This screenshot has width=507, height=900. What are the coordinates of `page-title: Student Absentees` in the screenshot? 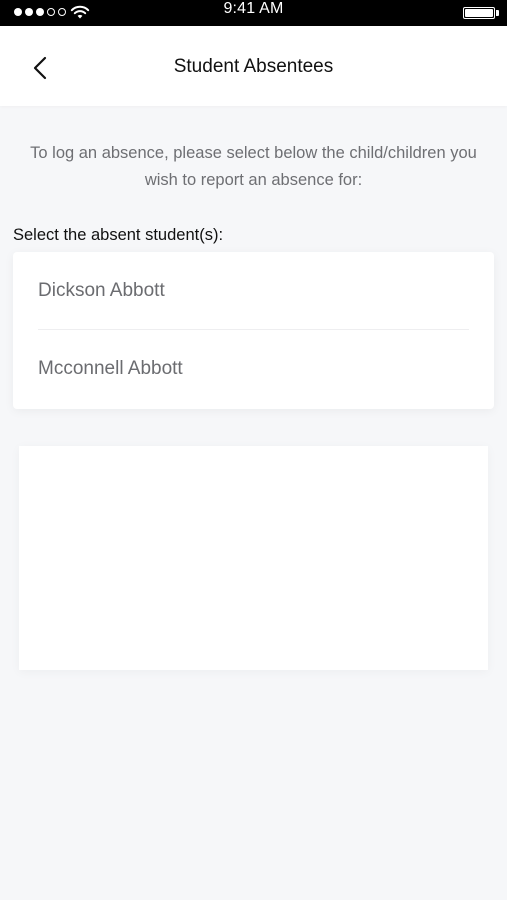 It's located at (253, 66).